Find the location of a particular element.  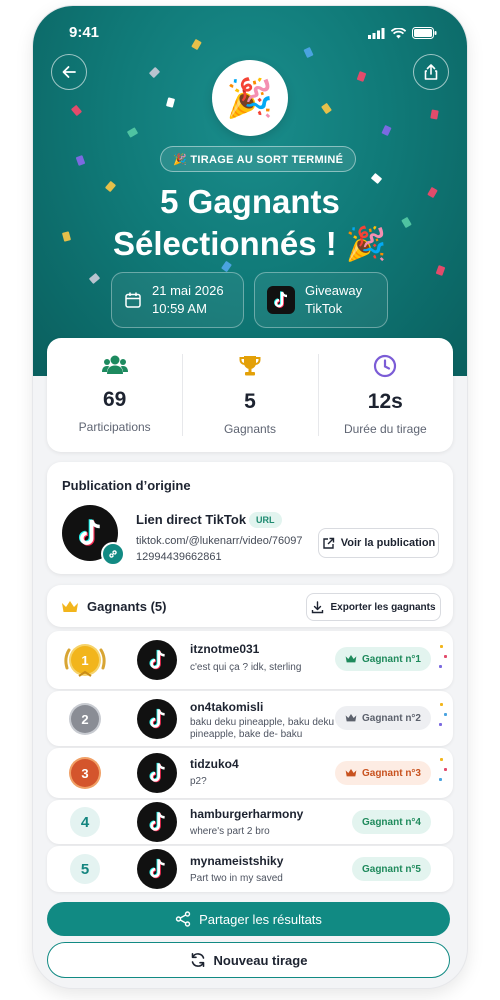

new-draw-label: Nouveau tirage is located at coordinates (260, 960).